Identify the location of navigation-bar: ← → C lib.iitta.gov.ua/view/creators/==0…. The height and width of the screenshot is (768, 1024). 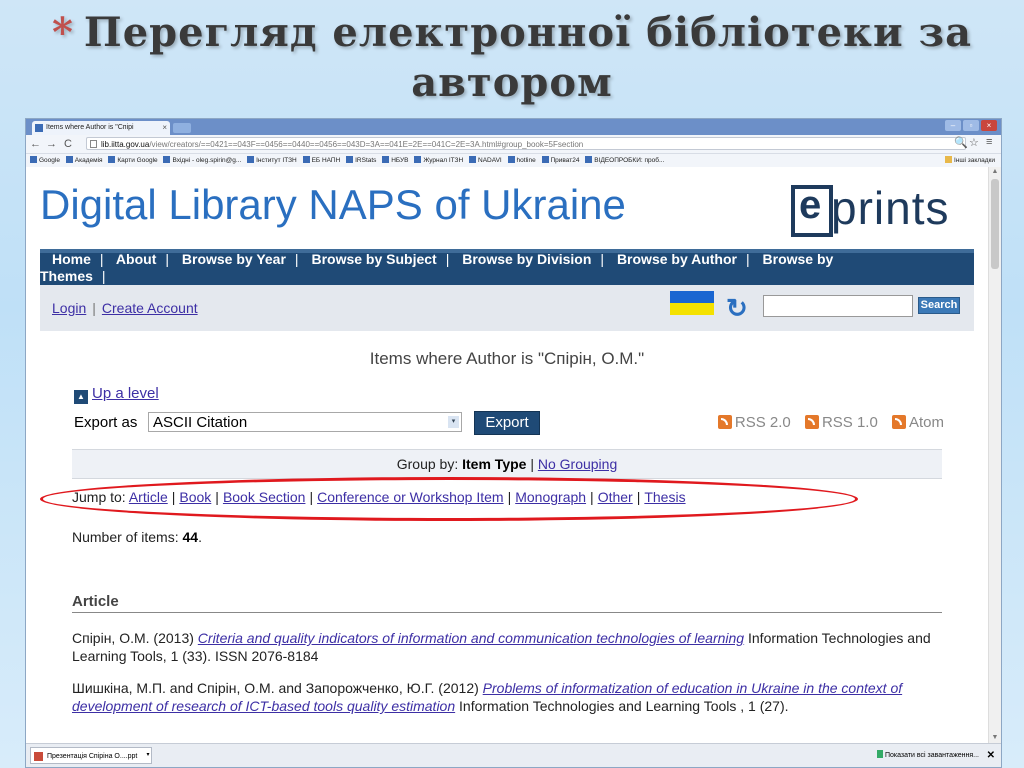
(513, 144).